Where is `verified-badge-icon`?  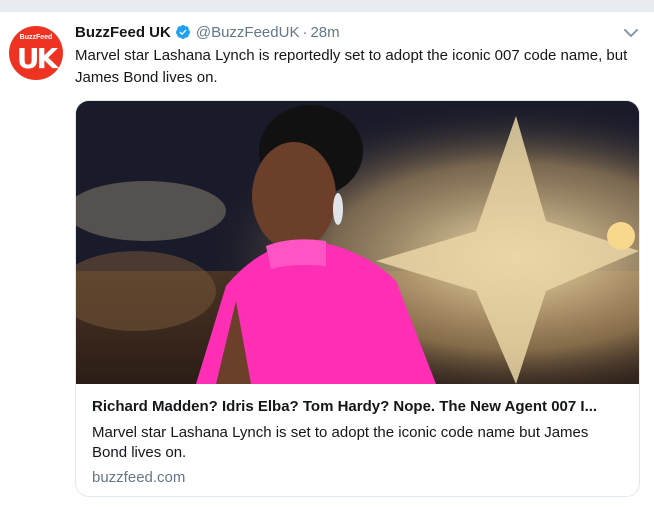 verified-badge-icon is located at coordinates (183, 32).